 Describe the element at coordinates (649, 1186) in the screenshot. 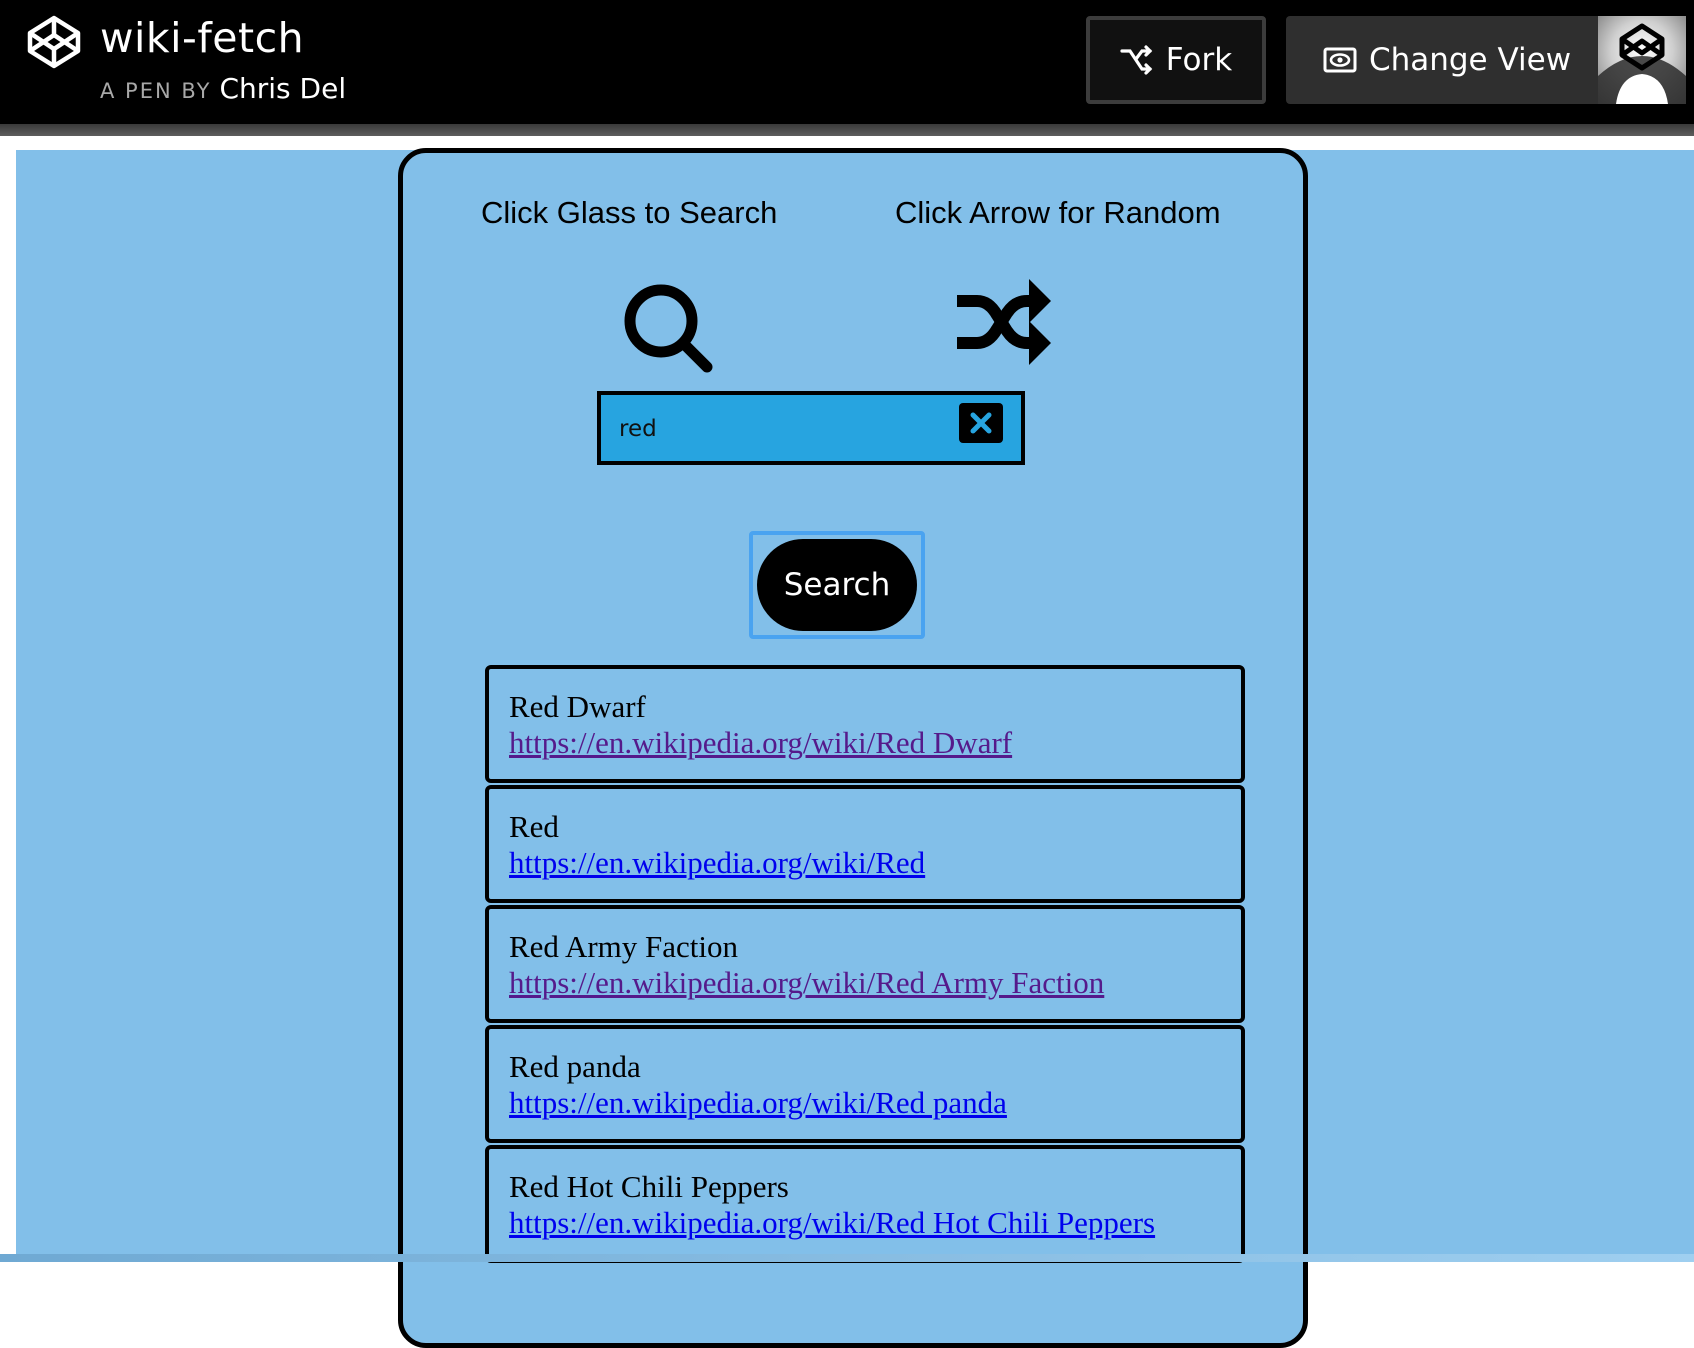

I see `result-title: Red Hot Chili Peppers` at that location.